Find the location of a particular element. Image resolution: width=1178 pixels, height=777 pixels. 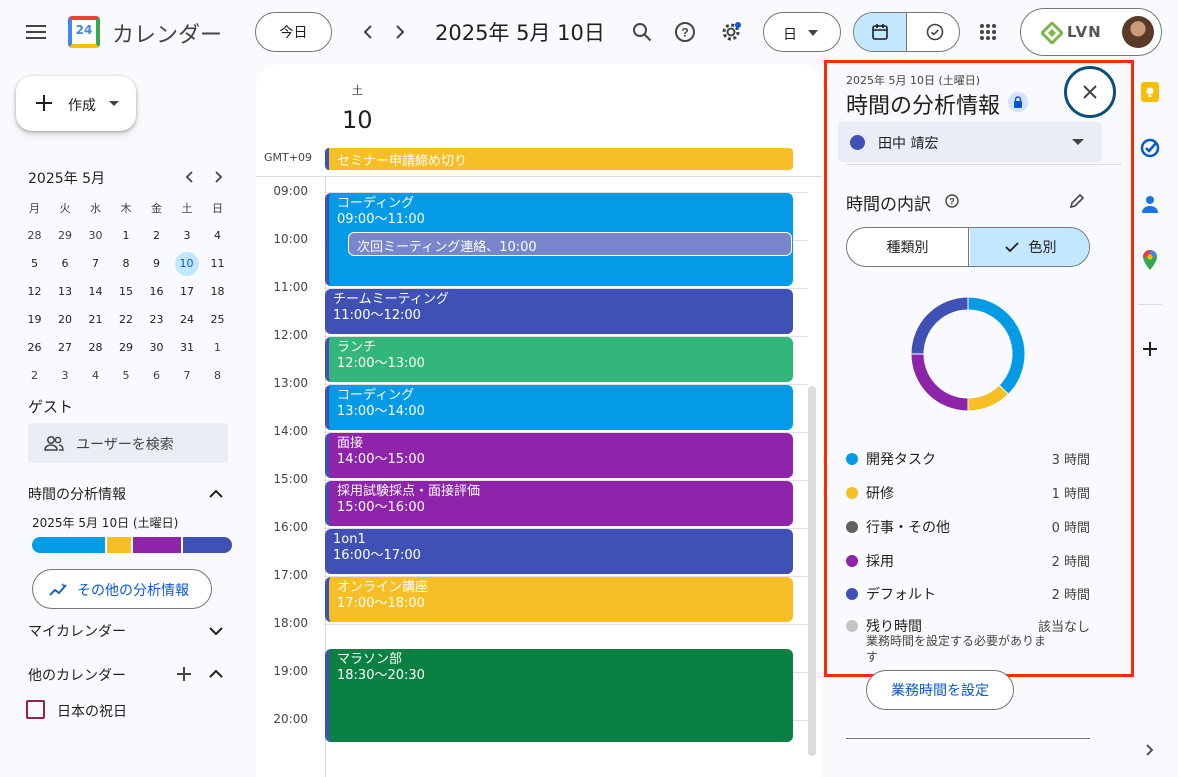

create-button: 作成 is located at coordinates (76, 103).